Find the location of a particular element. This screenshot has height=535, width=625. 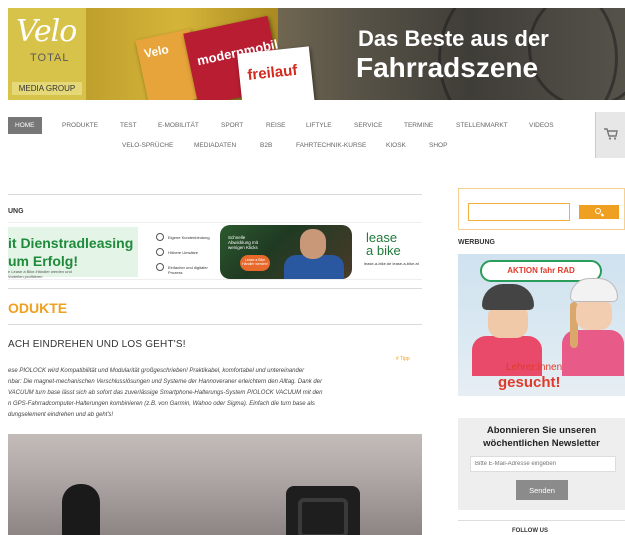

cart-icon is located at coordinates (611, 134).